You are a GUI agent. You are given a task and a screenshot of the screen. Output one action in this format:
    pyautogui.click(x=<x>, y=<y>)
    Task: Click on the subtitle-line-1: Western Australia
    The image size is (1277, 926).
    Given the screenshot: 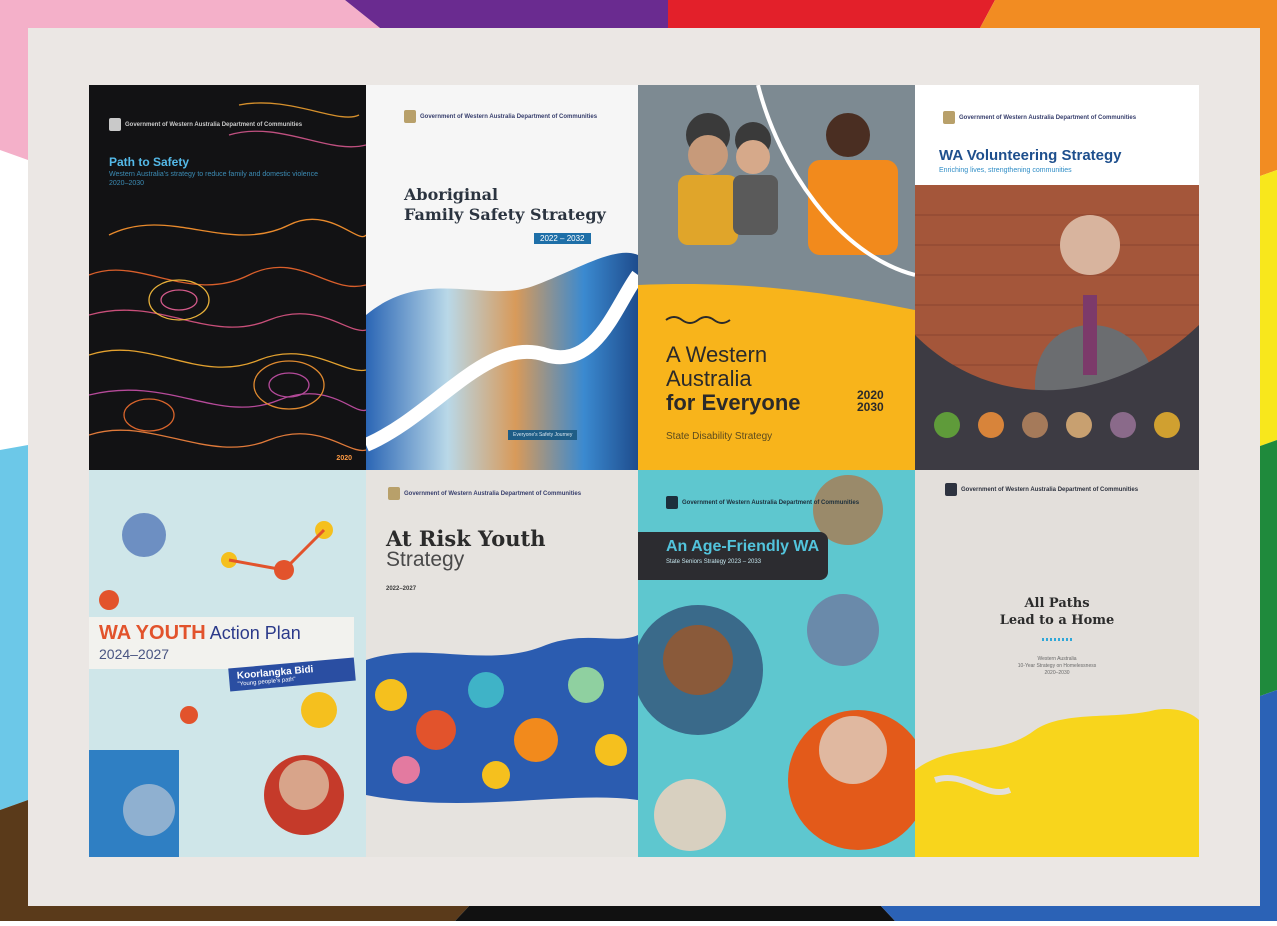 What is the action you would take?
    pyautogui.click(x=1057, y=659)
    